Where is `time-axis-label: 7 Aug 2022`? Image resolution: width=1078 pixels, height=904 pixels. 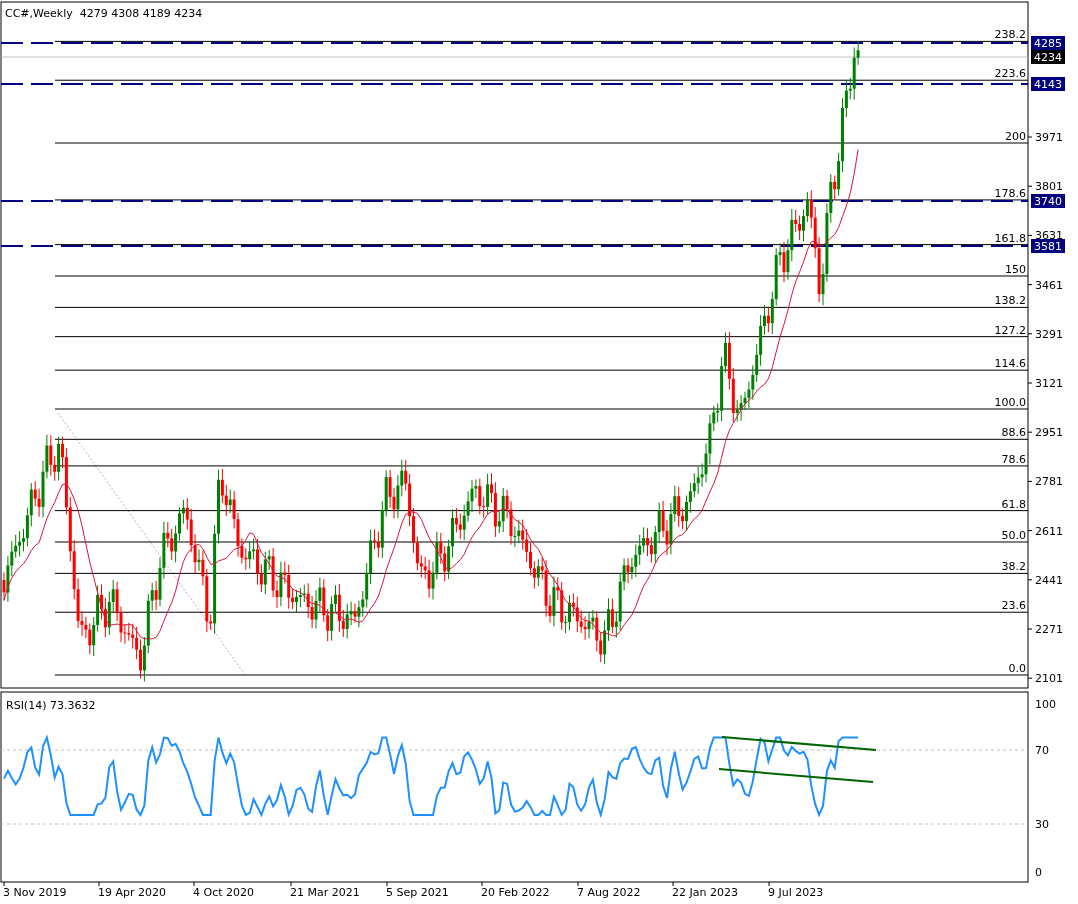 time-axis-label: 7 Aug 2022 is located at coordinates (609, 892).